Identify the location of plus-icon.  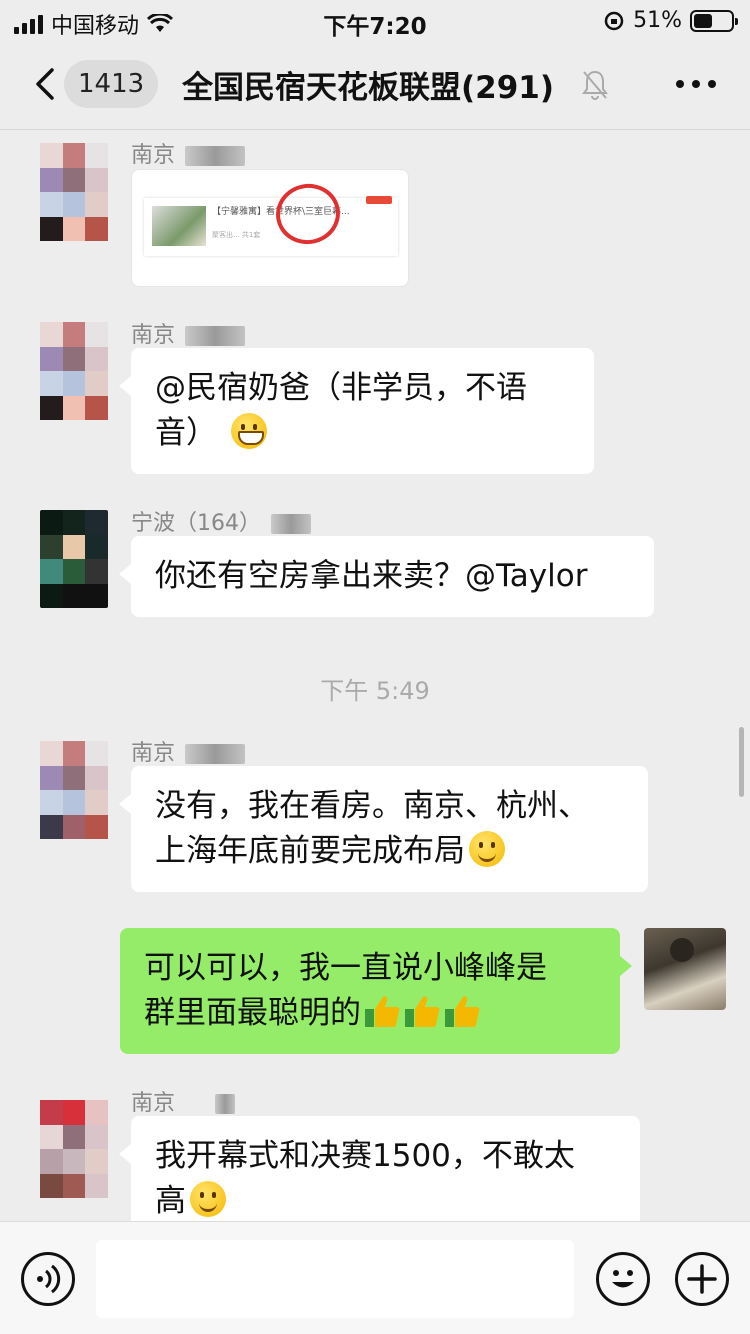
(702, 1279).